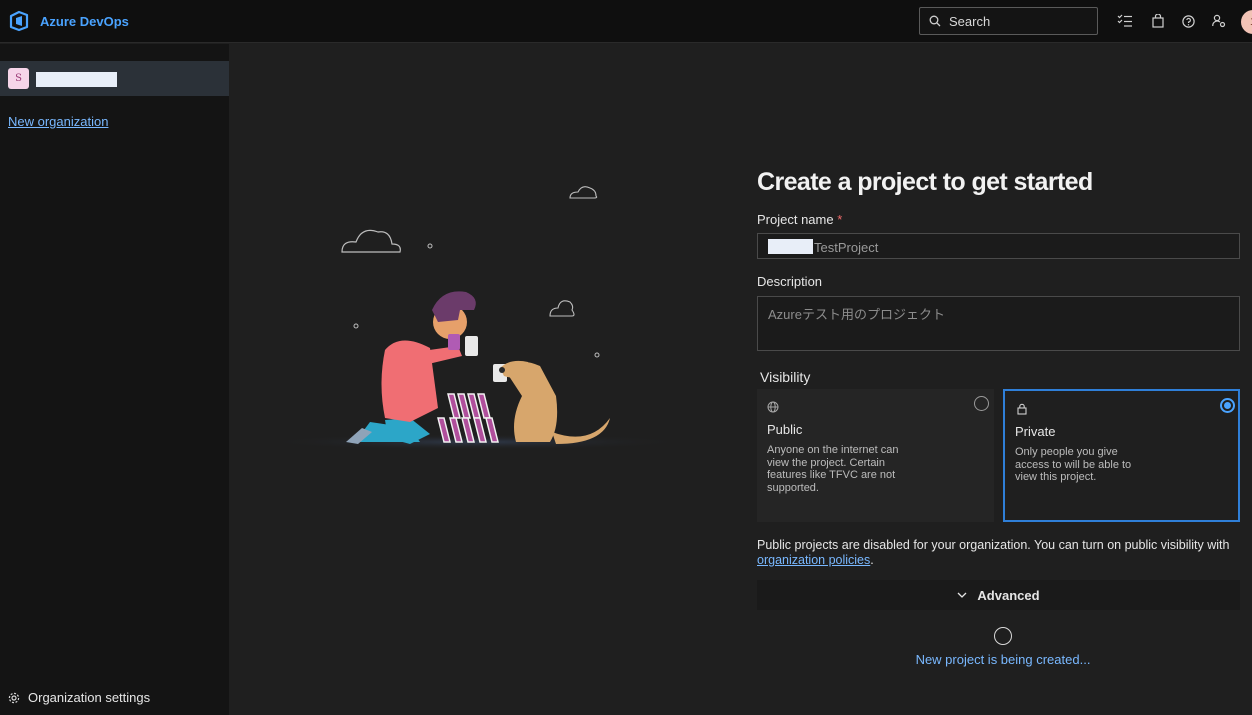  Describe the element at coordinates (1022, 409) in the screenshot. I see `lock-icon` at that location.